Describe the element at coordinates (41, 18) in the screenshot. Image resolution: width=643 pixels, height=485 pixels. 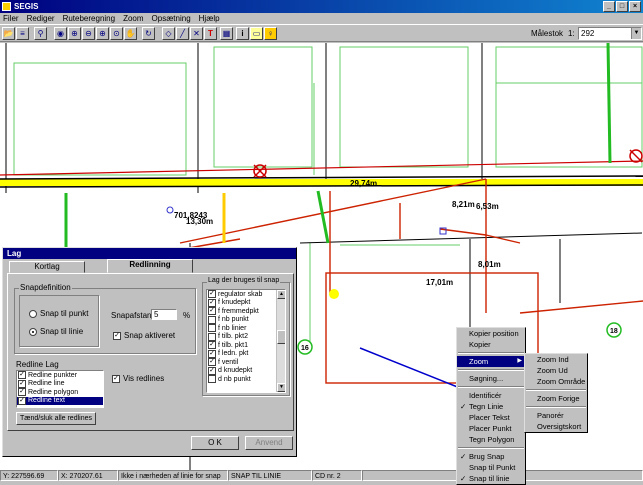
I see `menu-rediger: Rediger` at that location.